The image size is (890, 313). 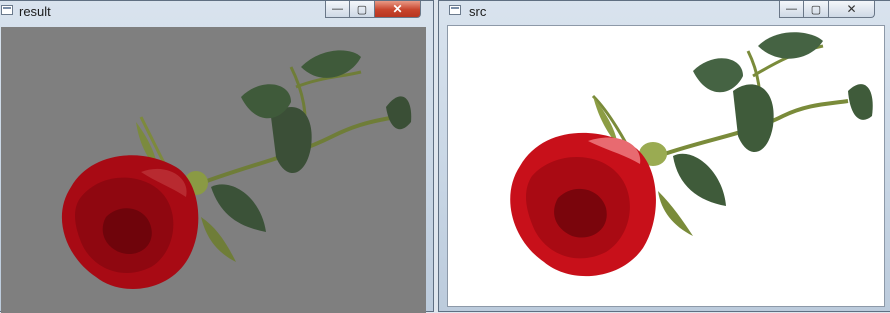 I want to click on titlebar: src — ▢ ✕, so click(x=664, y=12).